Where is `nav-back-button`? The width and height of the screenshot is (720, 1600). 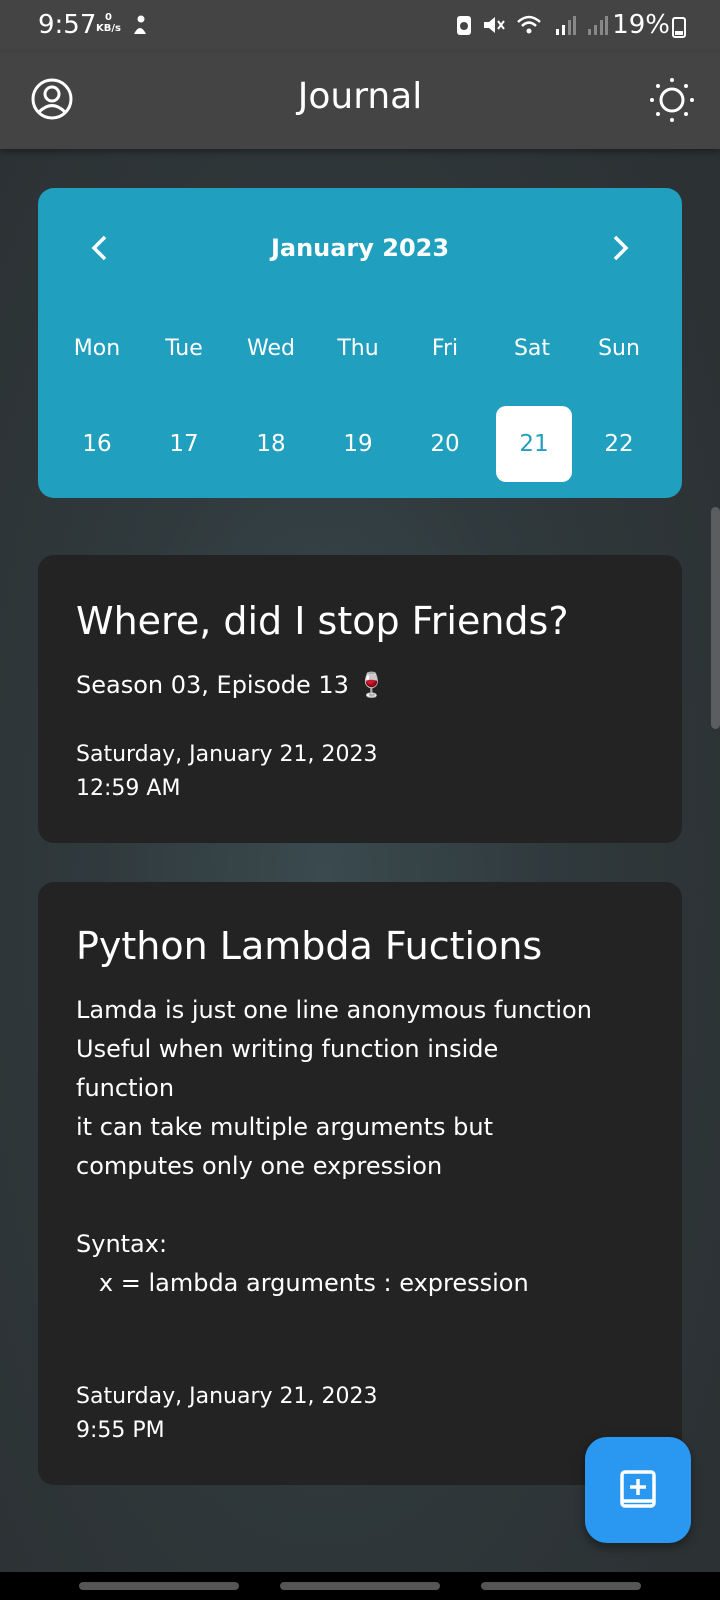 nav-back-button is located at coordinates (561, 1586).